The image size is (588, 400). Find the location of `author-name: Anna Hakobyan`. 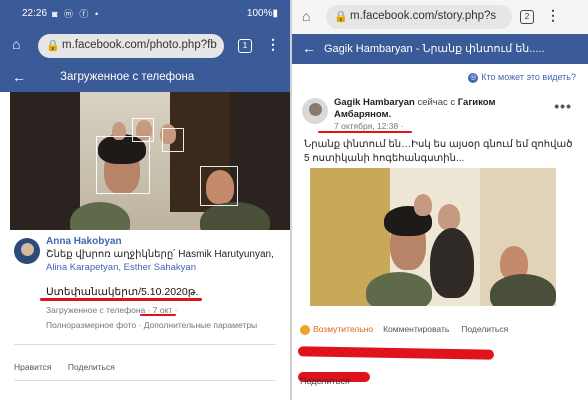

author-name: Anna Hakobyan is located at coordinates (84, 241).